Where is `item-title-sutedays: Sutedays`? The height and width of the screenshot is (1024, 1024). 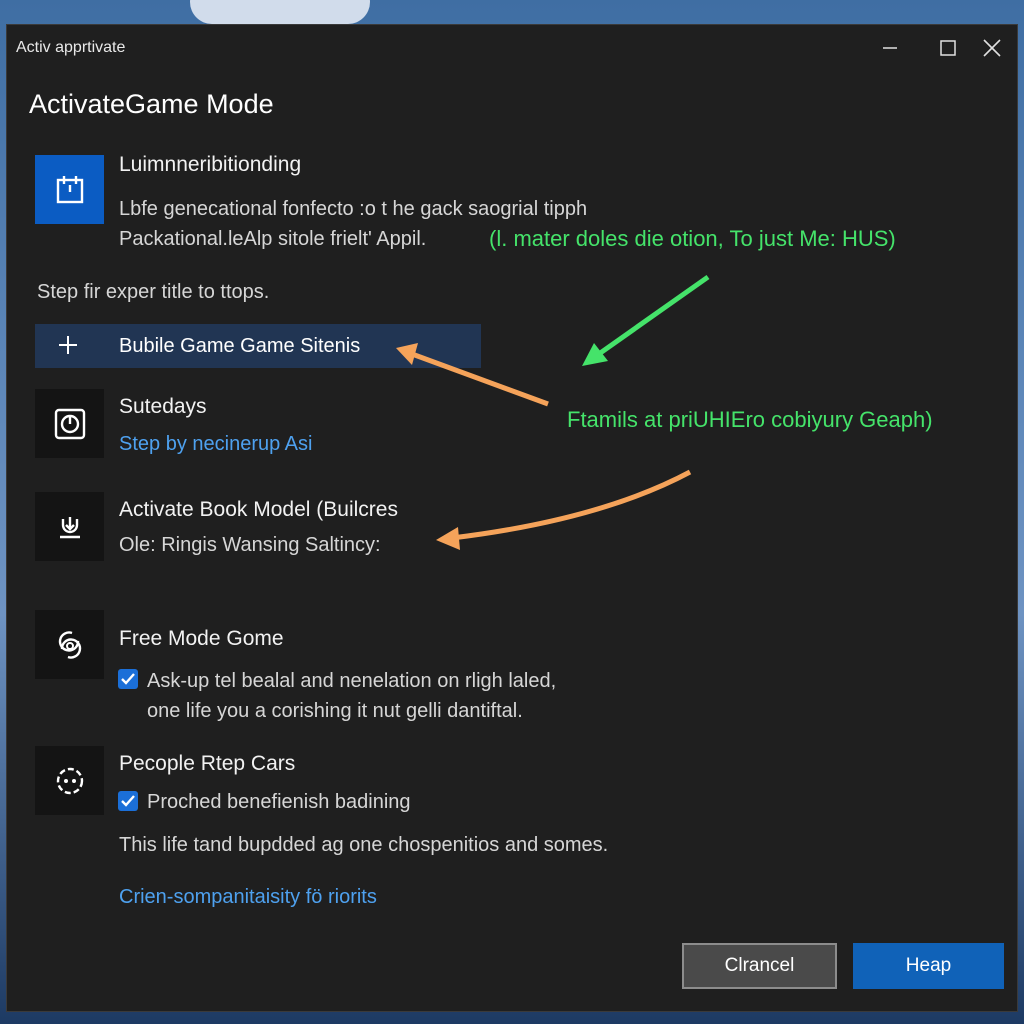
item-title-sutedays: Sutedays is located at coordinates (163, 406).